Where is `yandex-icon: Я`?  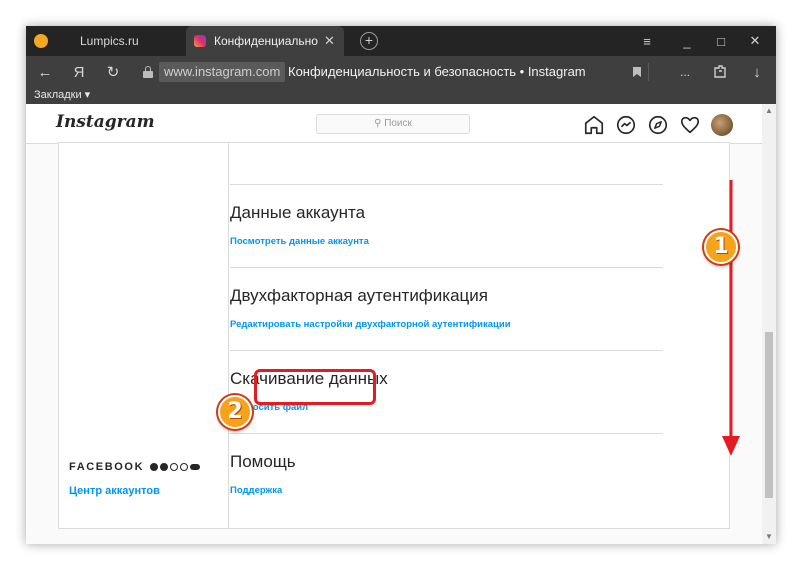 yandex-icon: Я is located at coordinates (79, 72).